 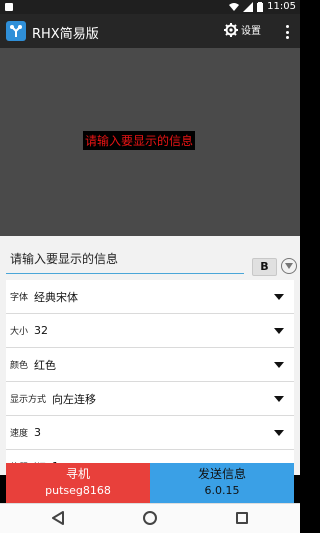 I want to click on status-time: 11:05, so click(x=281, y=6).